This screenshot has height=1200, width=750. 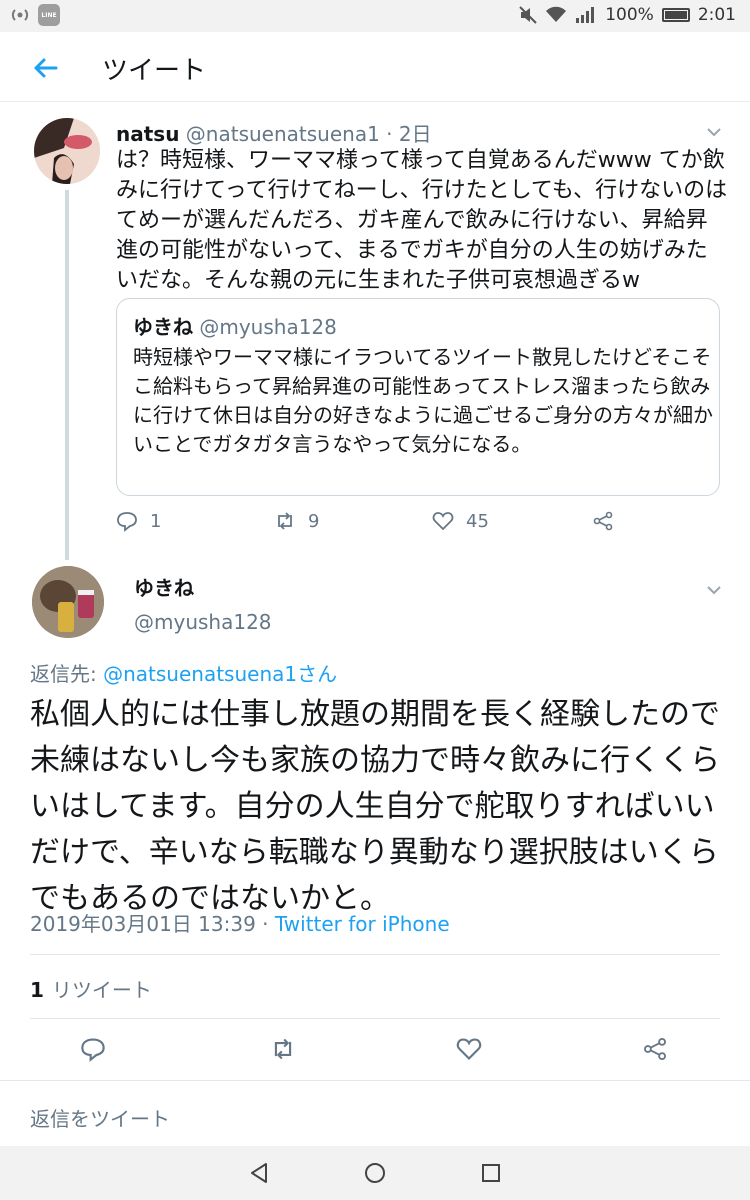 What do you see at coordinates (296, 521) in the screenshot?
I see `retweet-button: 9` at bounding box center [296, 521].